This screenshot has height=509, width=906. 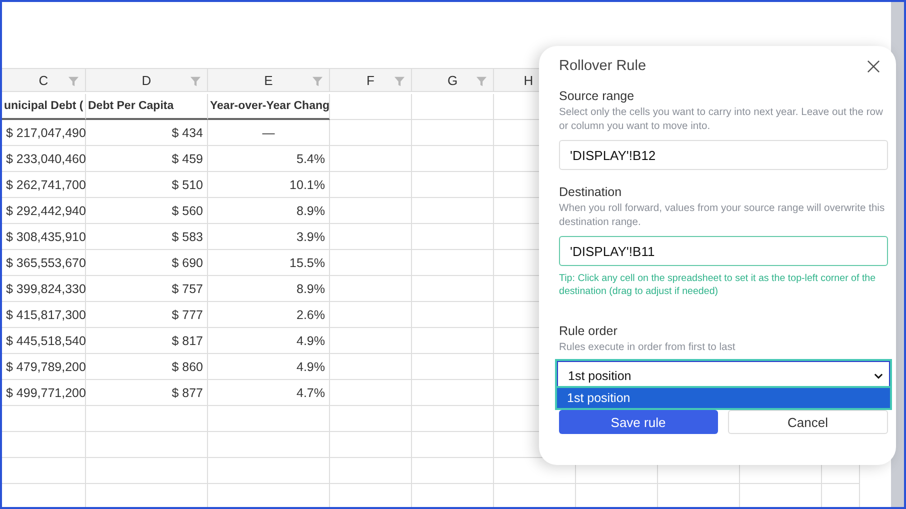 What do you see at coordinates (147, 237) in the screenshot?
I see `table-cell: $ 583` at bounding box center [147, 237].